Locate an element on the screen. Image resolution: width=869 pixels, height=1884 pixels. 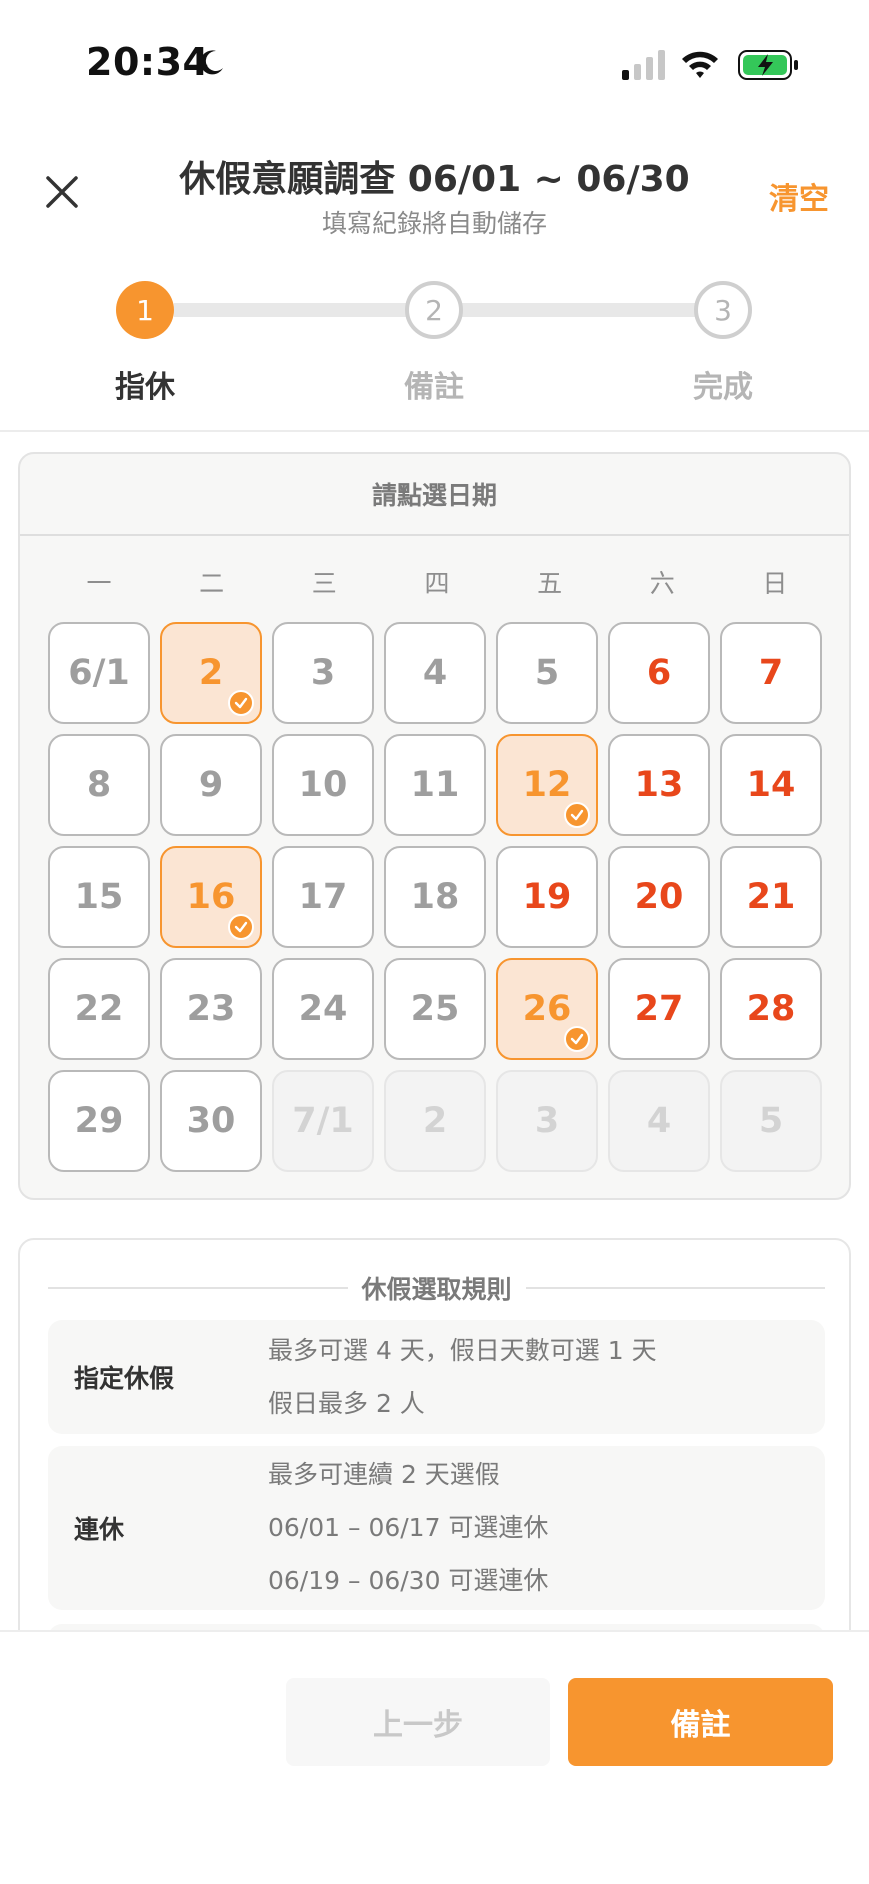
calendar-day: 26 is located at coordinates (547, 1009).